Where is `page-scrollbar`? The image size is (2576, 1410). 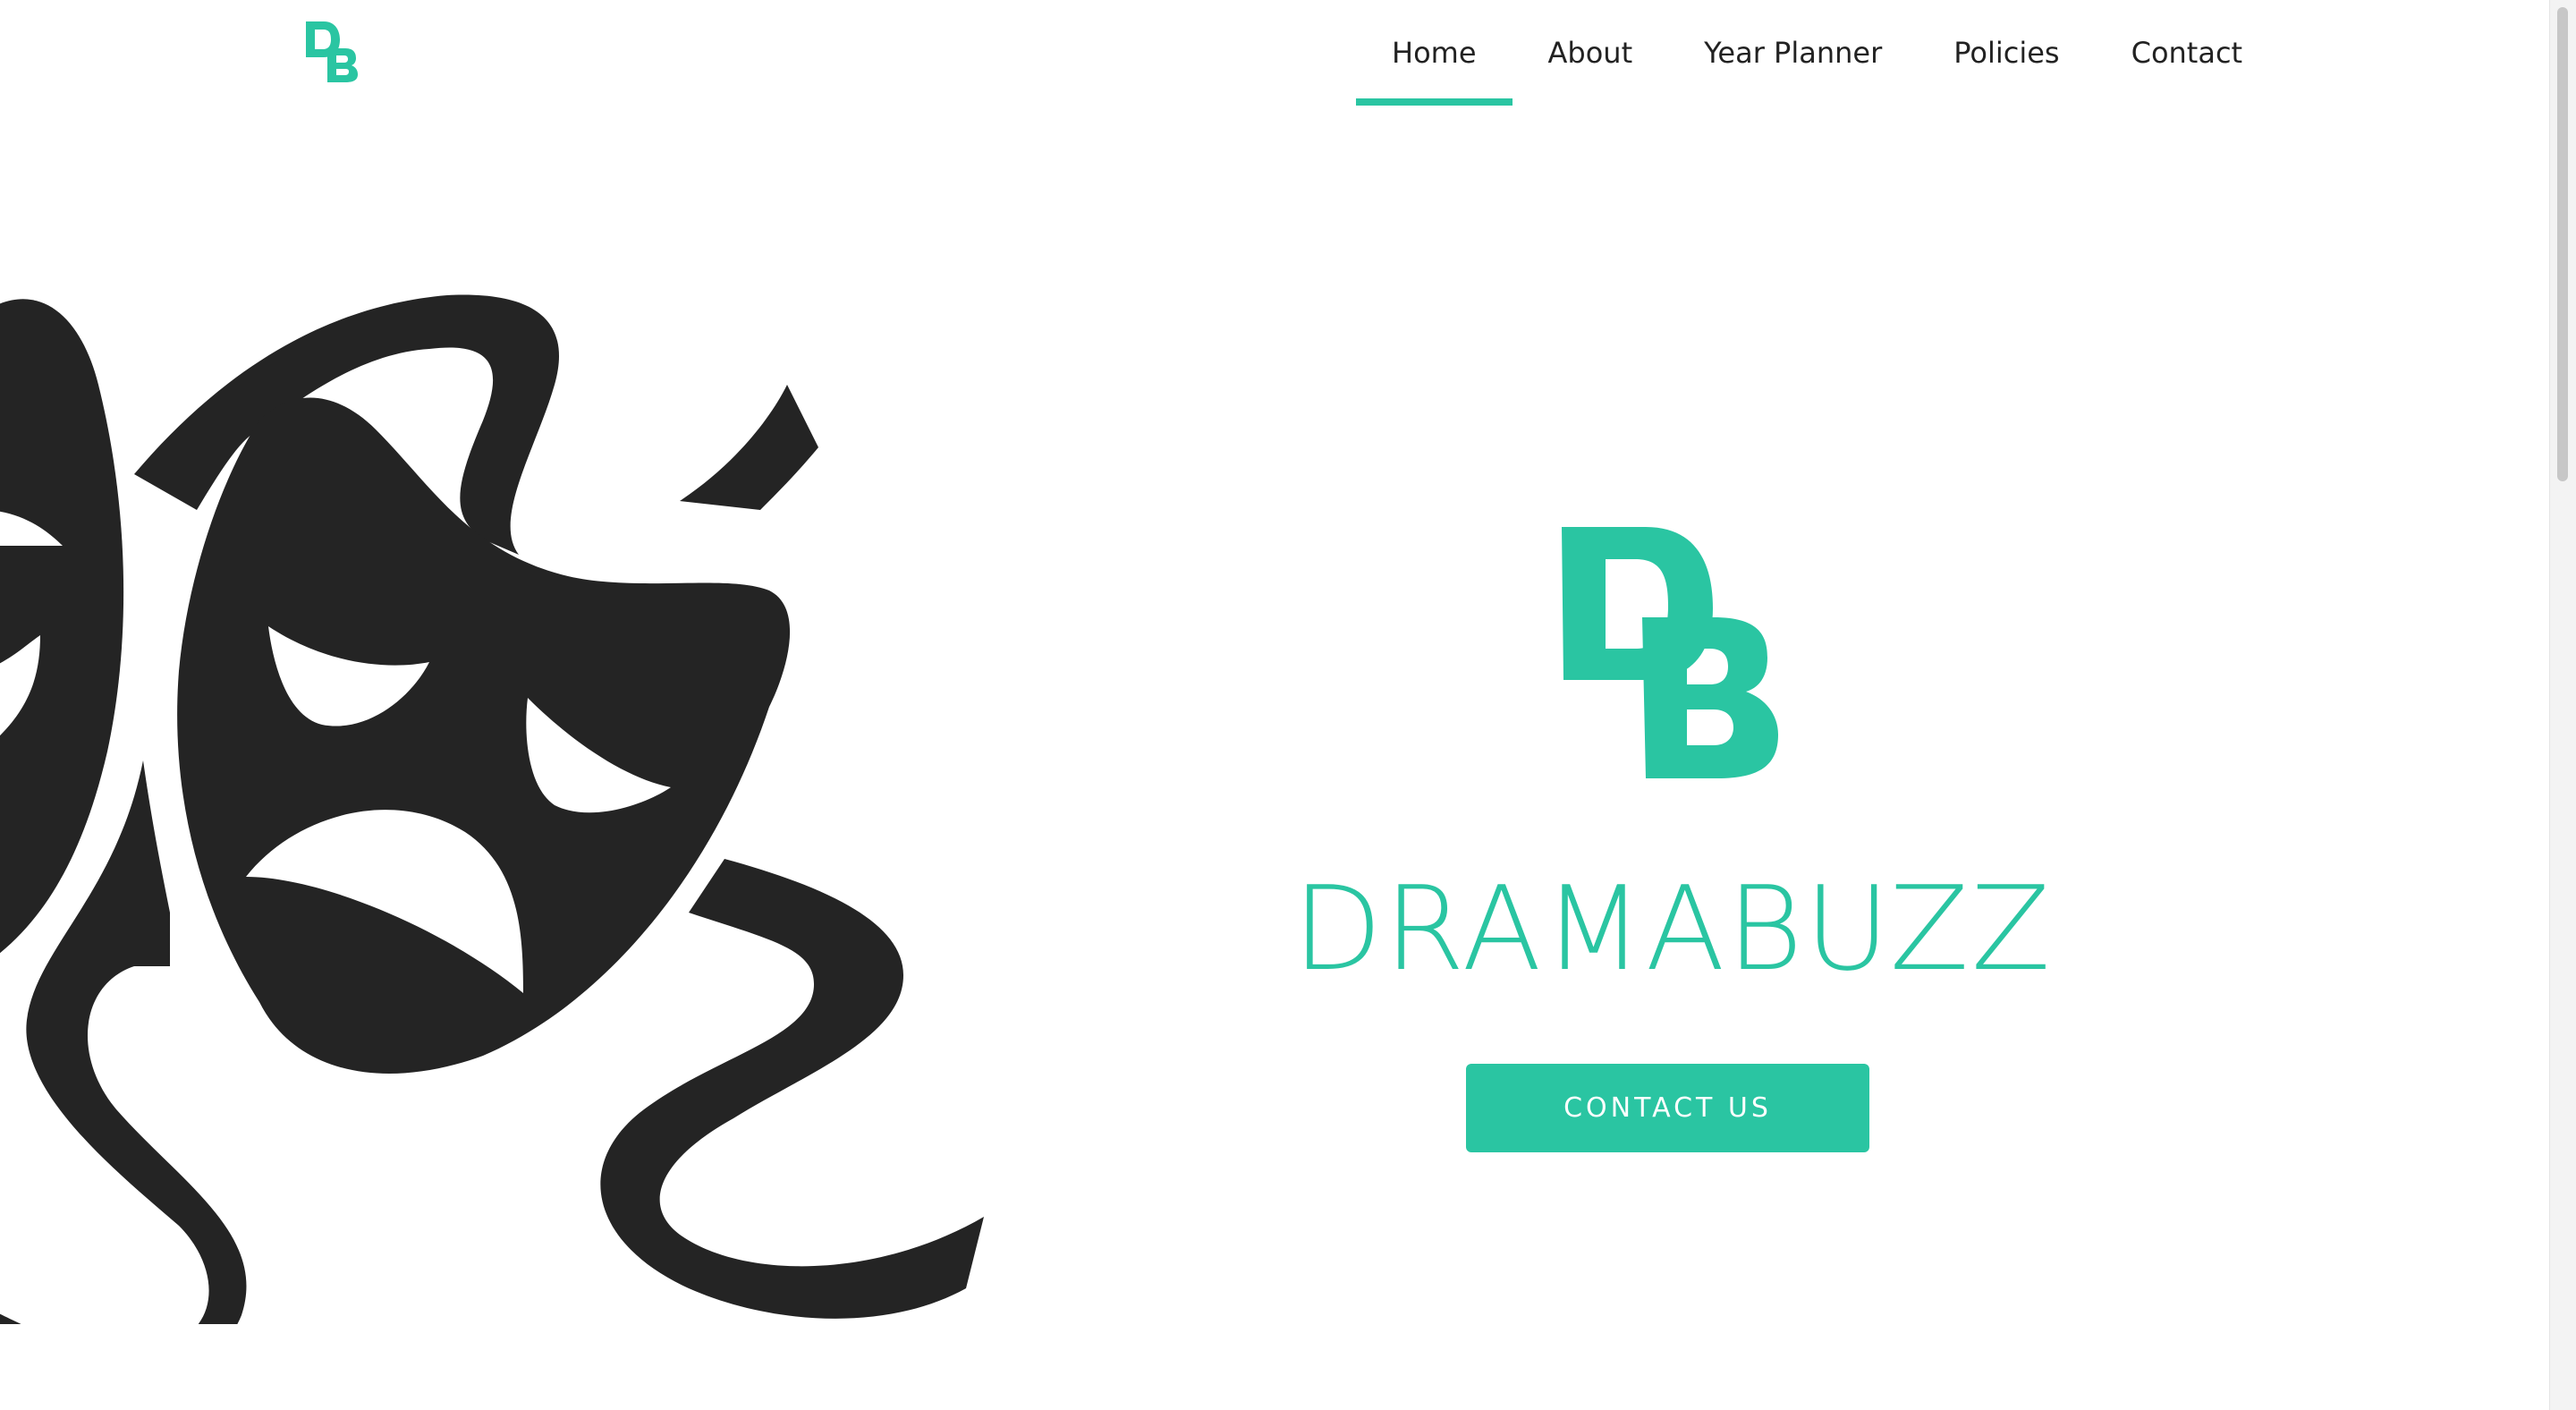 page-scrollbar is located at coordinates (2562, 705).